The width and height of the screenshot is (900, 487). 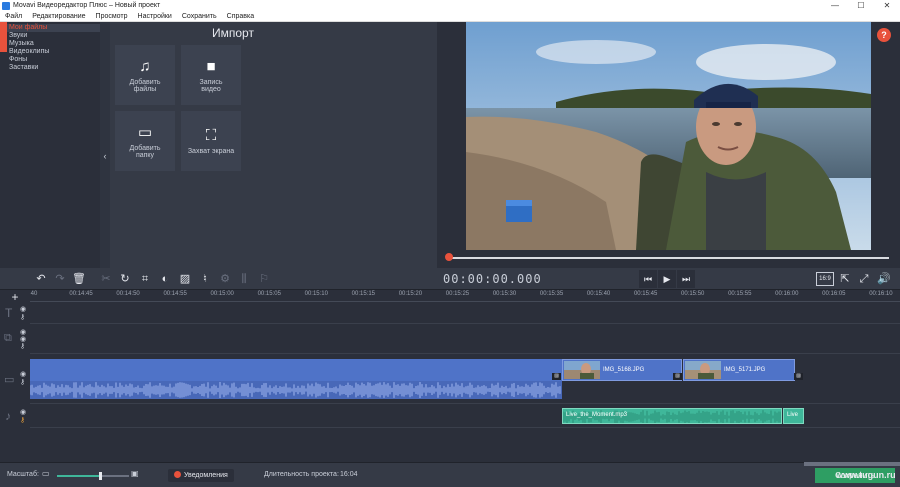 I want to click on contrast-icon: ◐, so click(x=165, y=279).